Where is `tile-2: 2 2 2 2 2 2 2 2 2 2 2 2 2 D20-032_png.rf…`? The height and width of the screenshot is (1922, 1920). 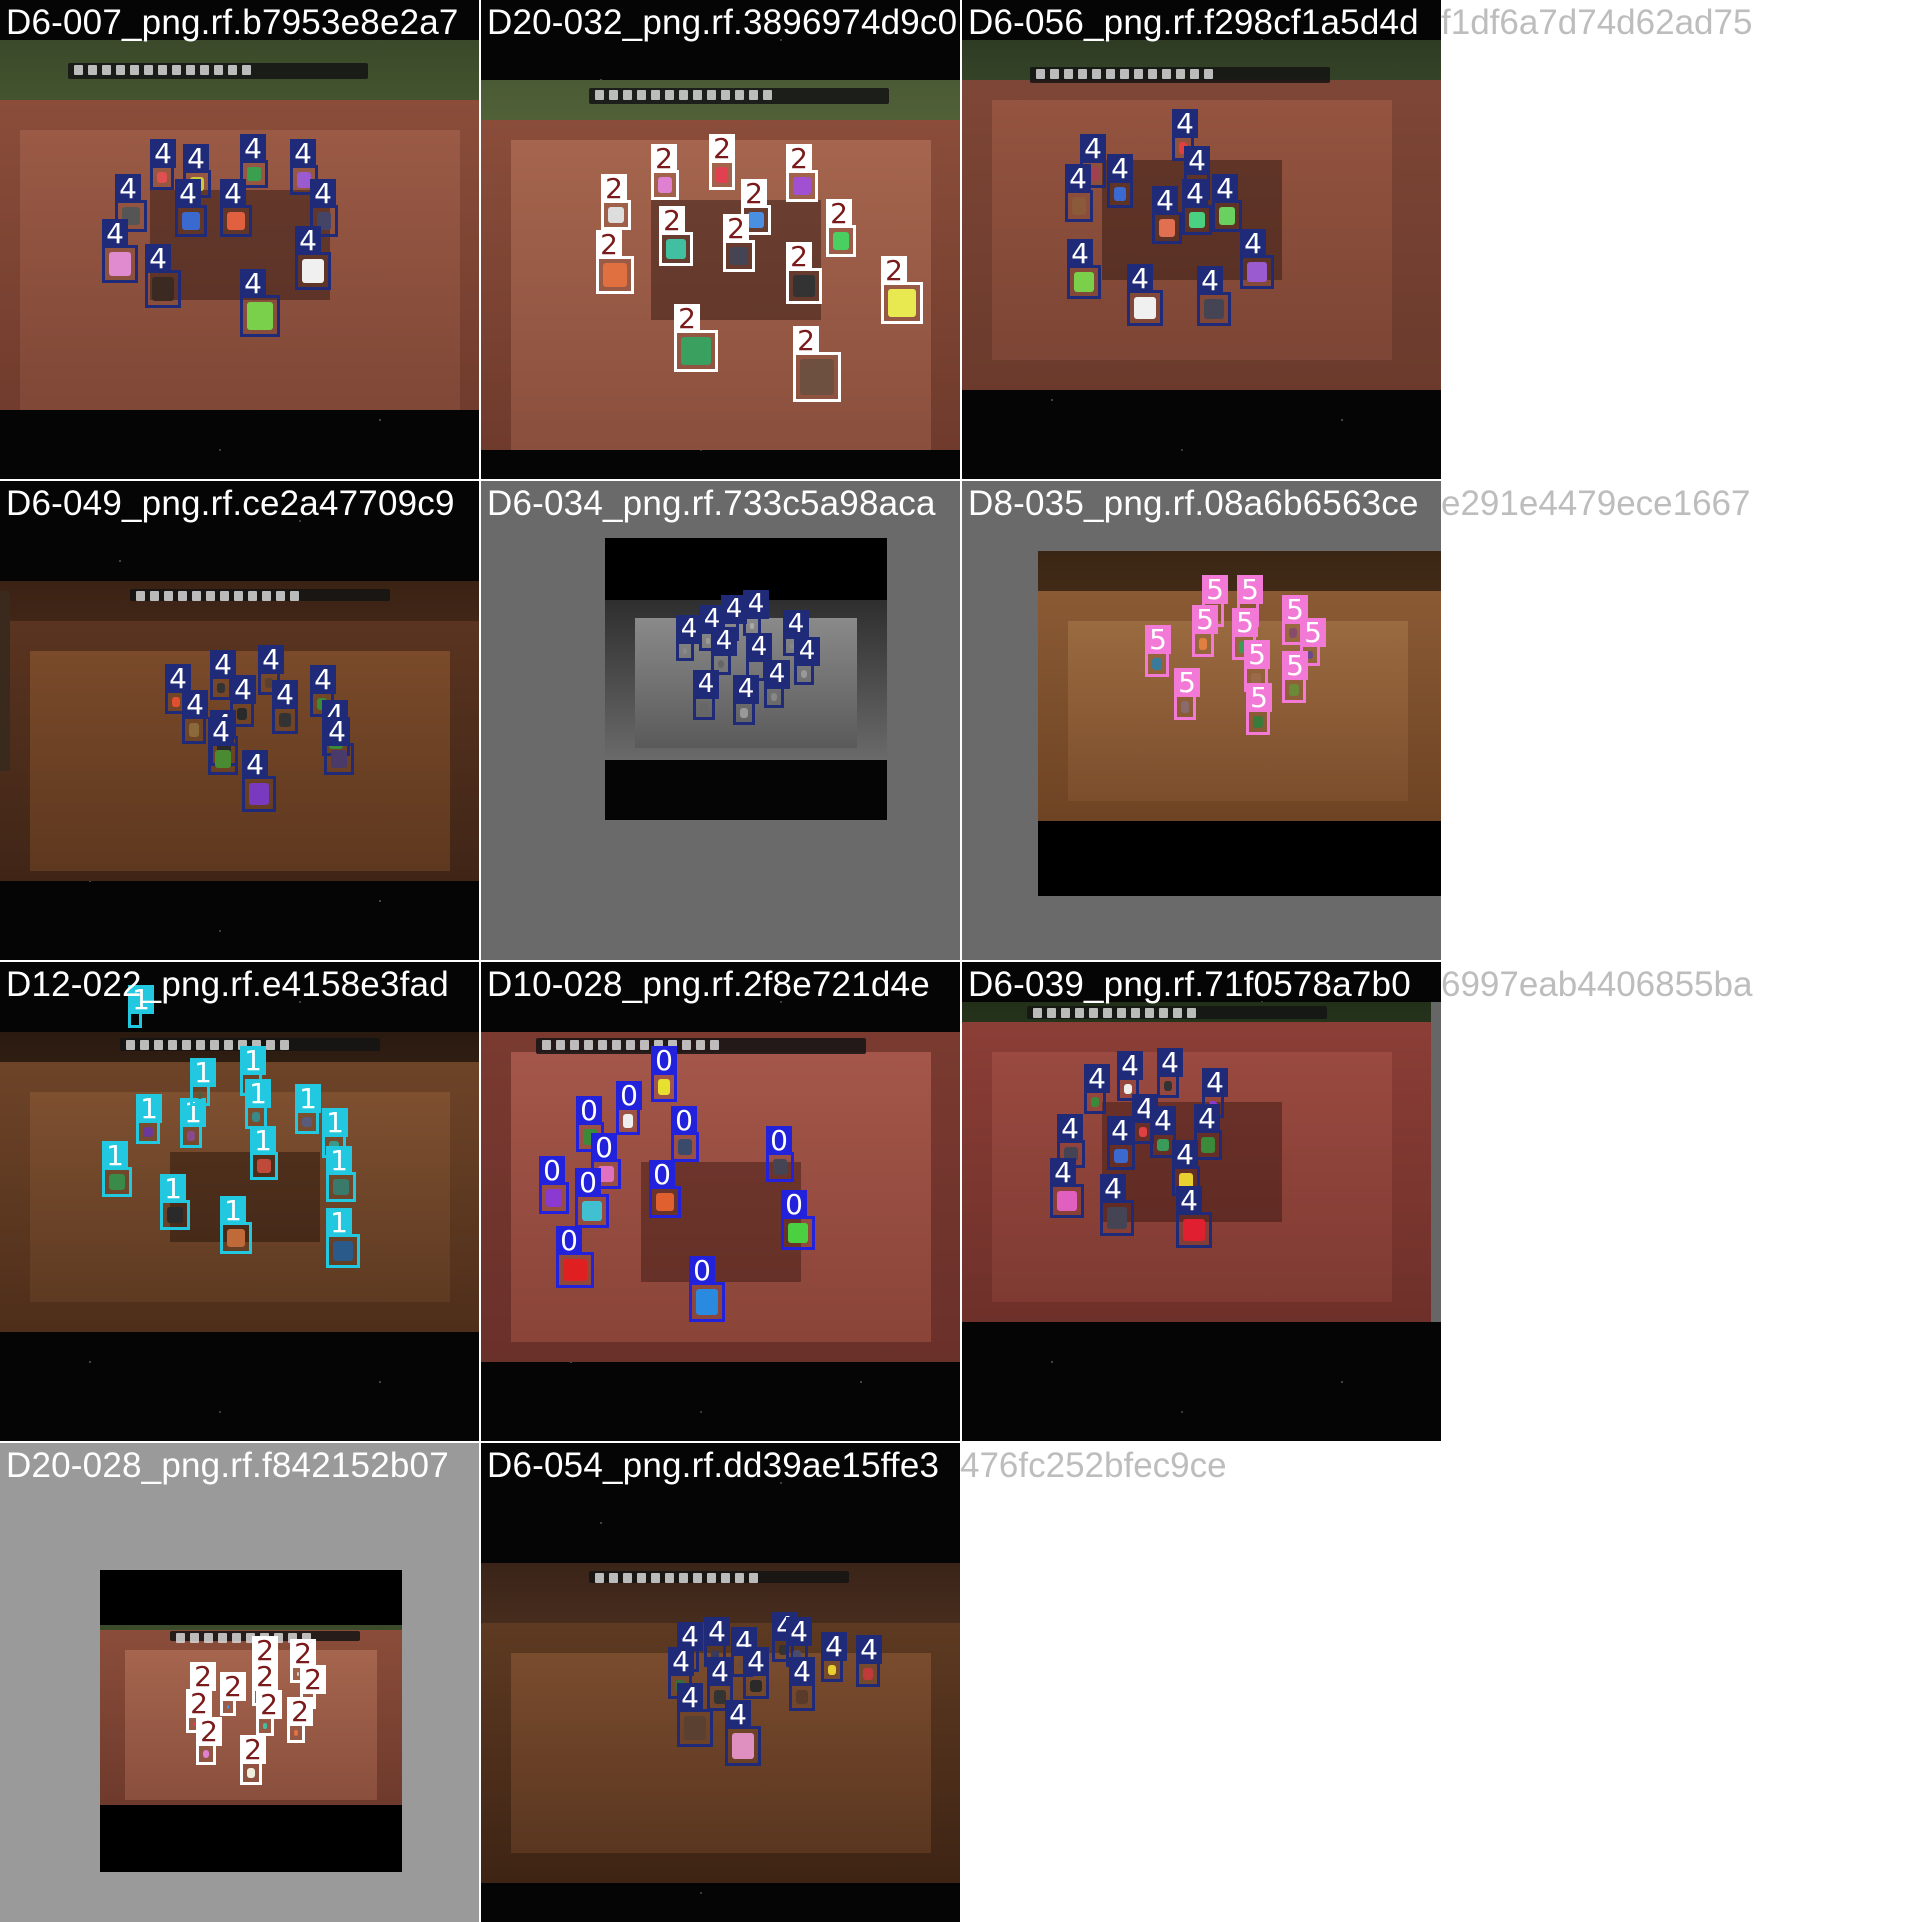 tile-2: 2 2 2 2 2 2 2 2 2 2 2 2 2 D20-032_png.rf… is located at coordinates (720, 239).